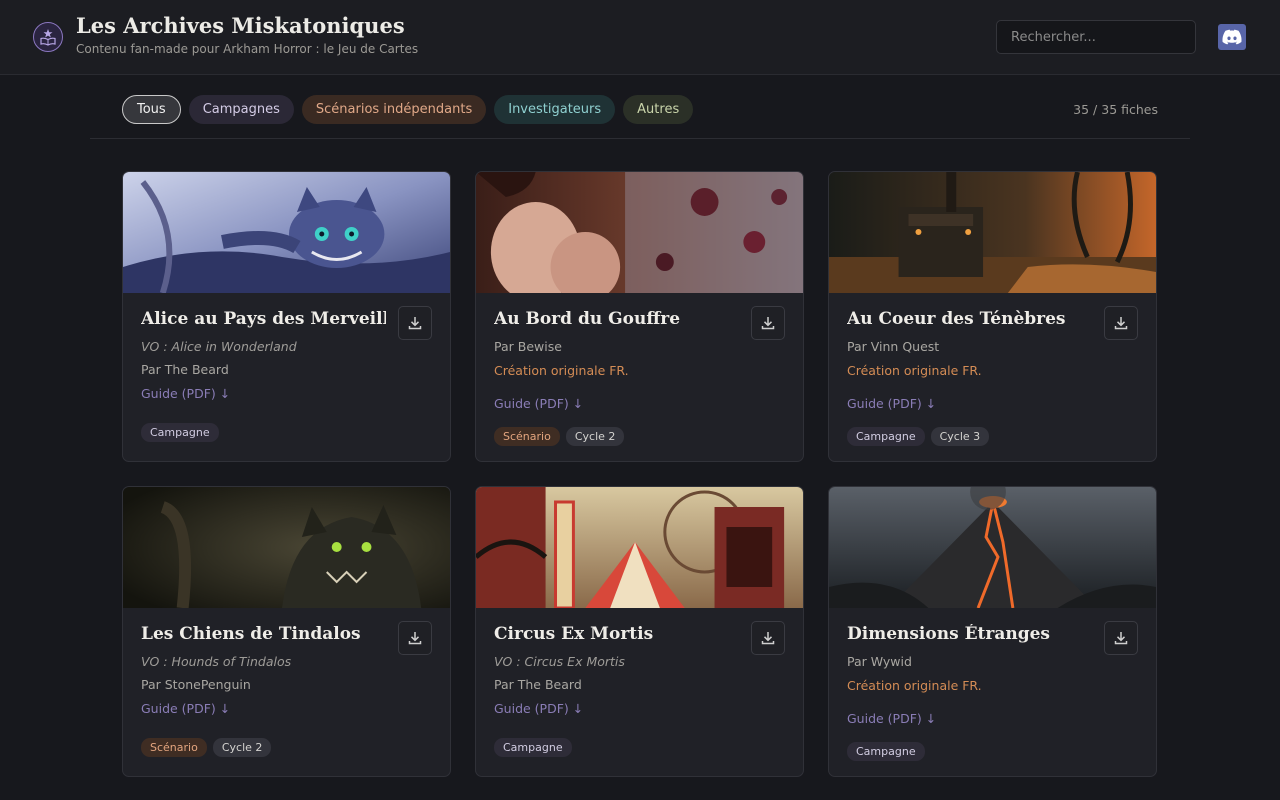  I want to click on book-star-icon, so click(48, 37).